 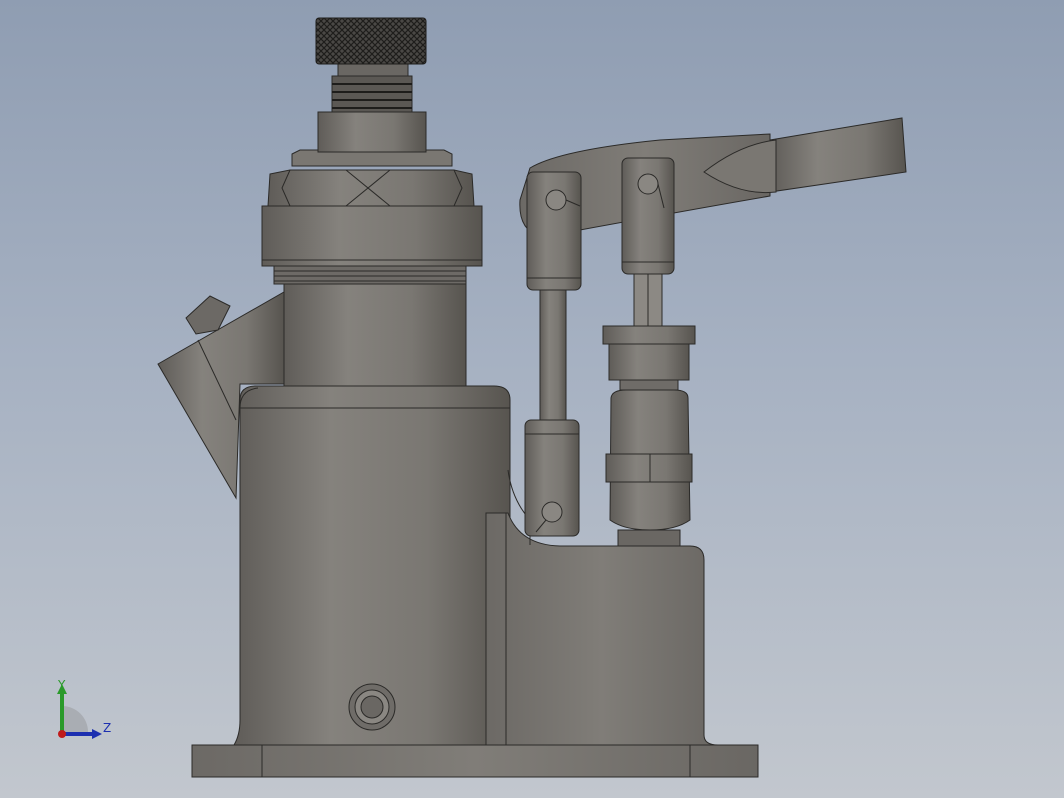 What do you see at coordinates (107, 728) in the screenshot?
I see `z-axis-label: Z` at bounding box center [107, 728].